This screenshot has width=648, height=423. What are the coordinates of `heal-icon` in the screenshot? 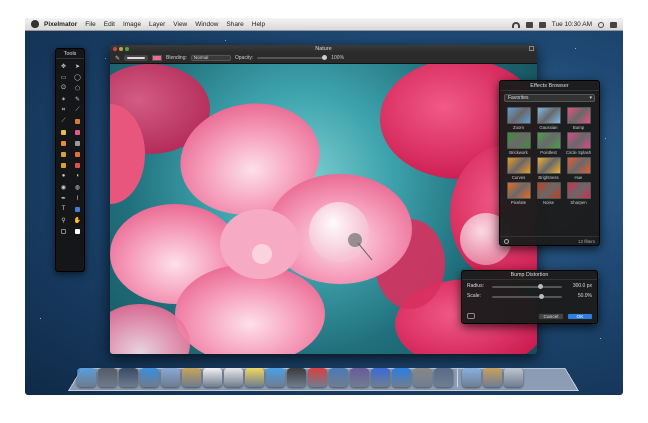 It's located at (77, 154).